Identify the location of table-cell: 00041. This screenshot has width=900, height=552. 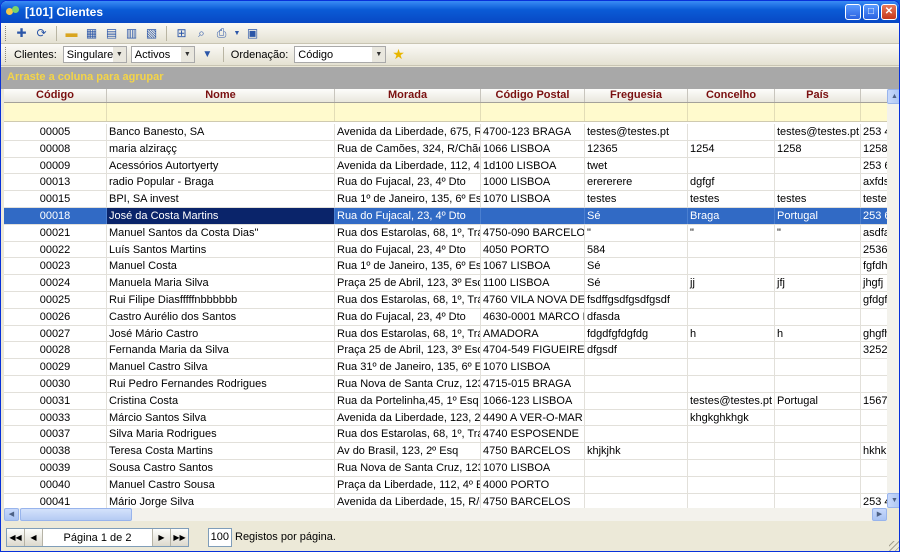
(55, 500).